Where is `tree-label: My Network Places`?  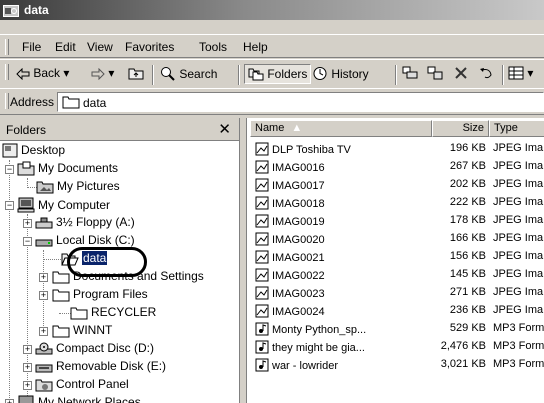 tree-label: My Network Places is located at coordinates (89, 399).